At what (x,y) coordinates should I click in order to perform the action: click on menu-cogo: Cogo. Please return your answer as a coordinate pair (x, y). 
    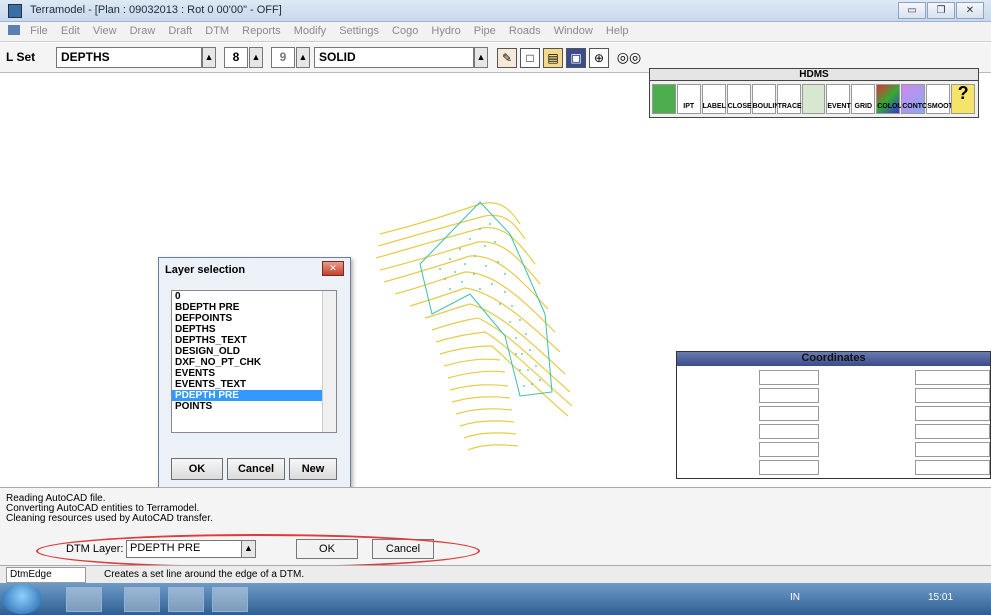
    Looking at the image, I should click on (405, 31).